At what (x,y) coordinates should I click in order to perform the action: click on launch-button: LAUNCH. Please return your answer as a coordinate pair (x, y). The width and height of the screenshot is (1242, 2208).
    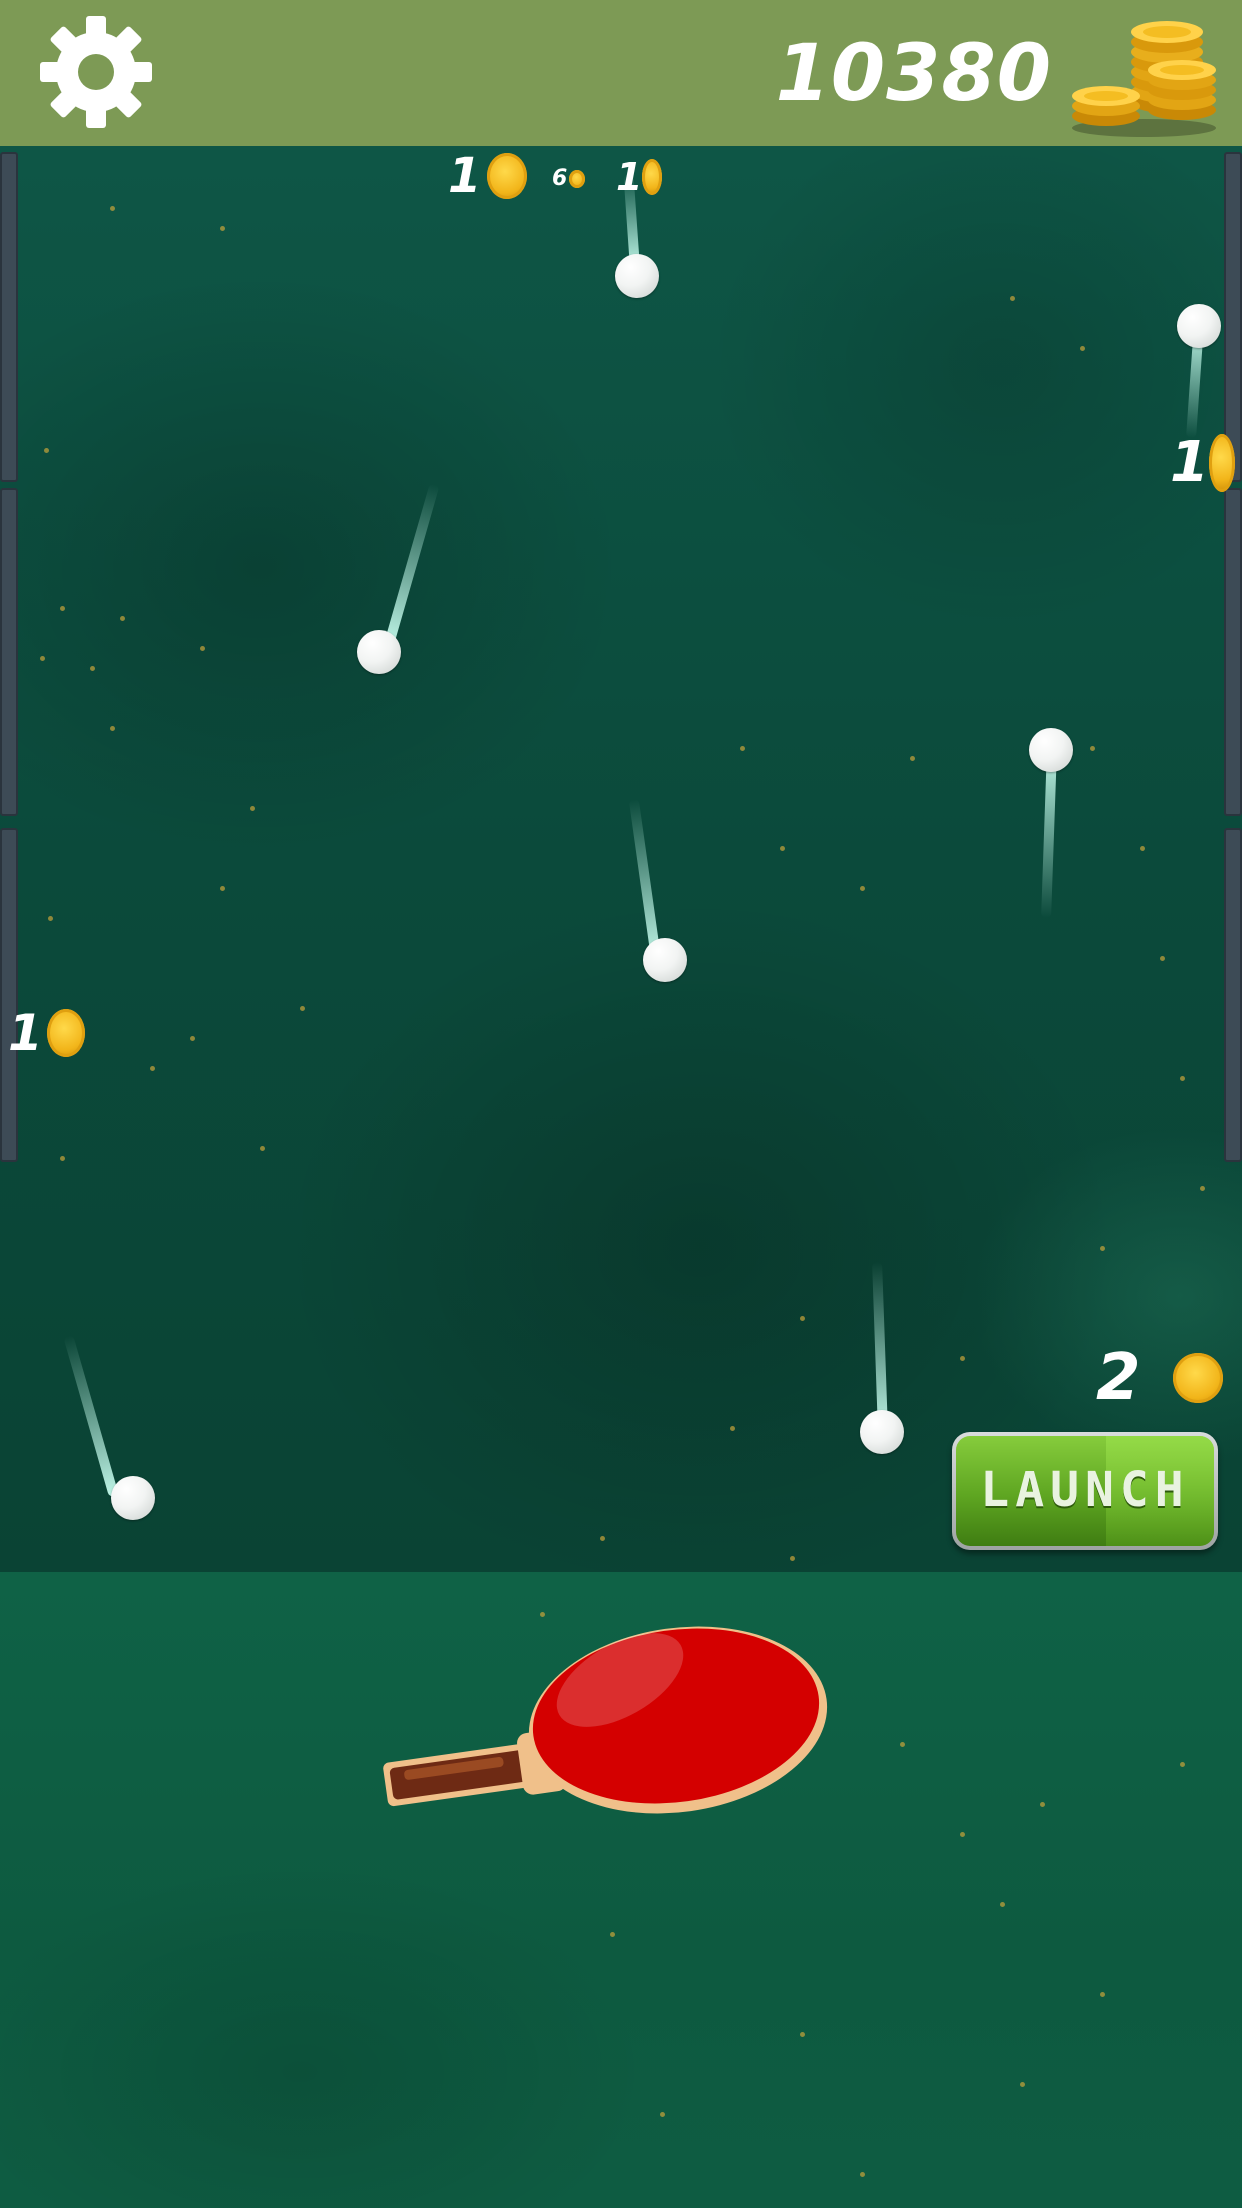
    Looking at the image, I should click on (1085, 1491).